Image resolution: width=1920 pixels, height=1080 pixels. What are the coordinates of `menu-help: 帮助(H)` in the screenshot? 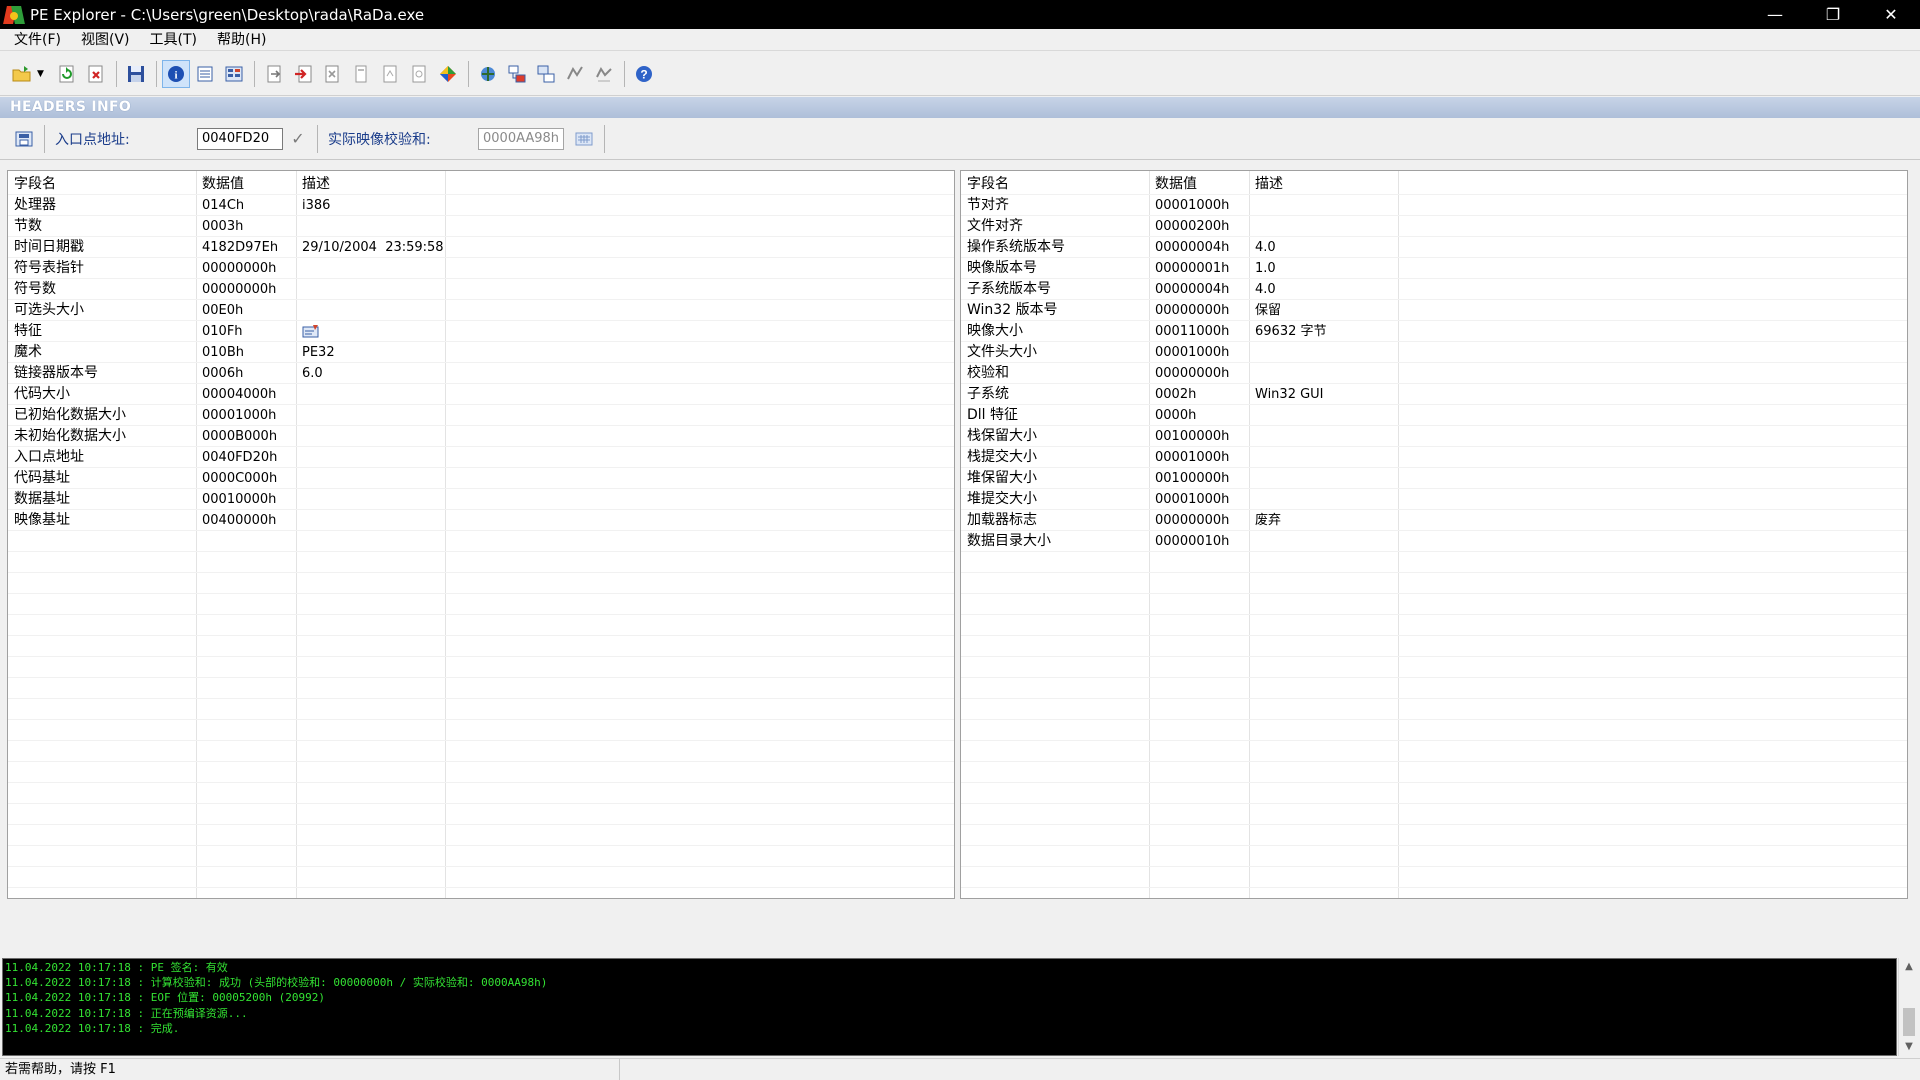 It's located at (241, 40).